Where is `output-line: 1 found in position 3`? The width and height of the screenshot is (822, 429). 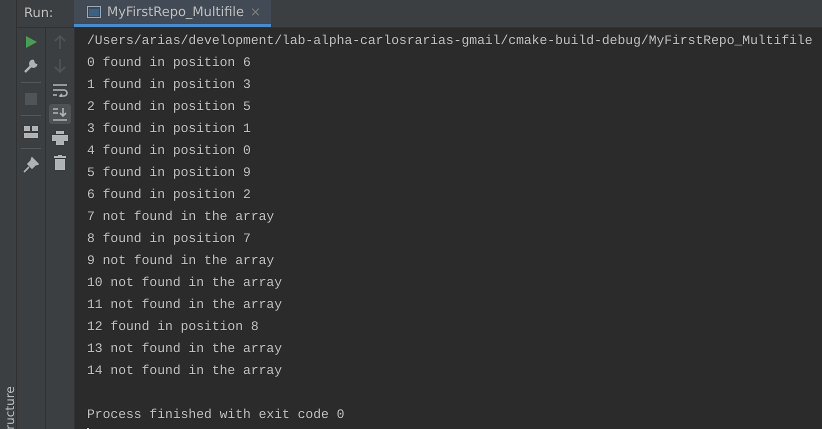 output-line: 1 found in position 3 is located at coordinates (169, 85).